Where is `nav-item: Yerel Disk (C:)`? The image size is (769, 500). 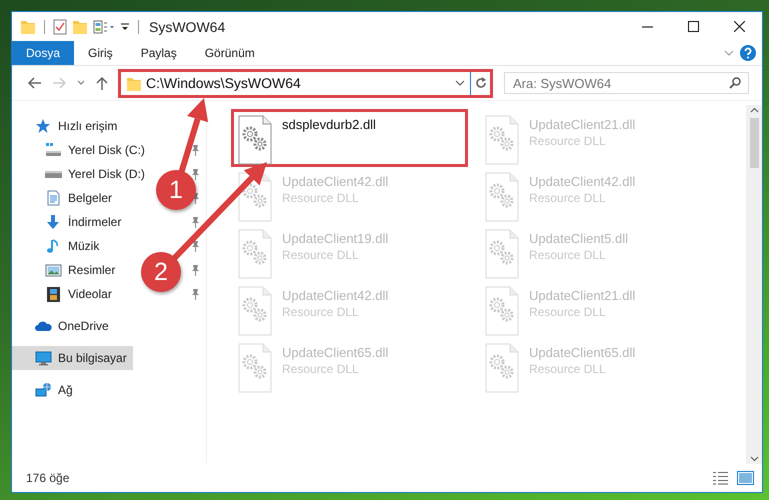 nav-item: Yerel Disk (C:) is located at coordinates (81, 150).